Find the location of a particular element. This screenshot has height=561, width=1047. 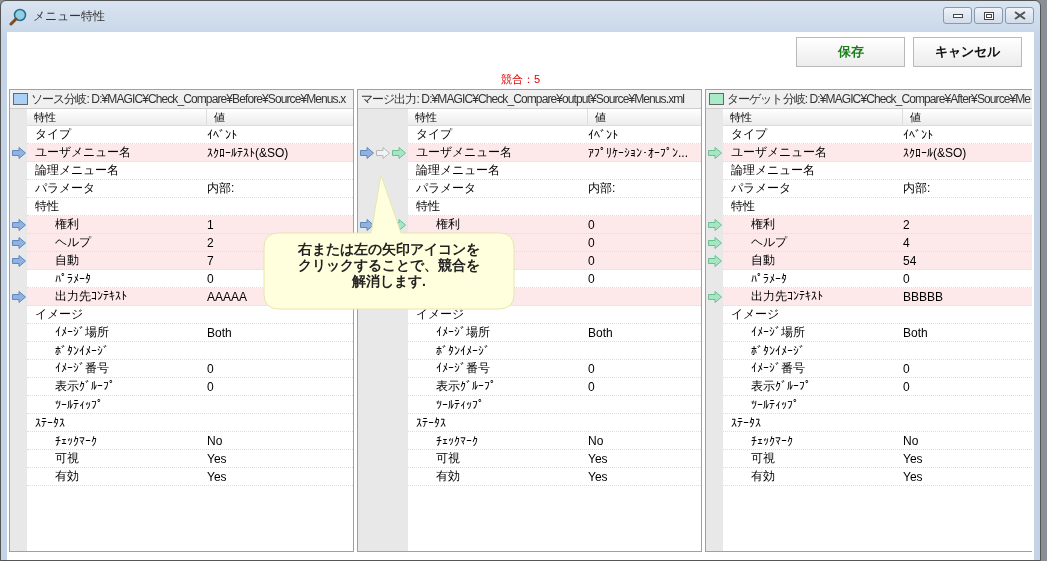

property-name: ﾎﾞﾀﾝｲﾒｰｼﾞ is located at coordinates (82, 350).